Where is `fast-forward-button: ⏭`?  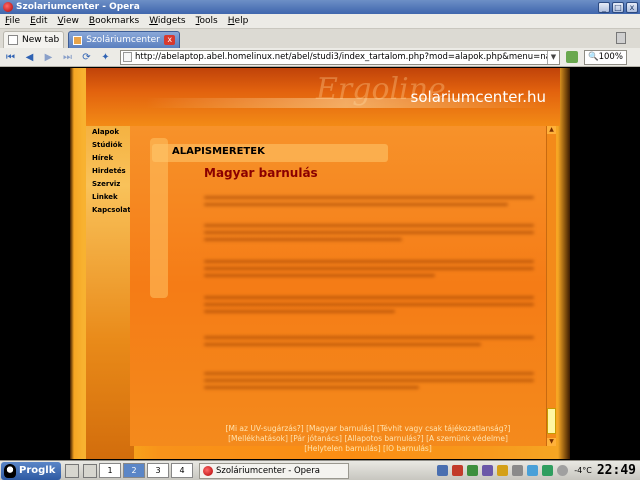
fast-forward-button: ⏭ is located at coordinates (67, 57).